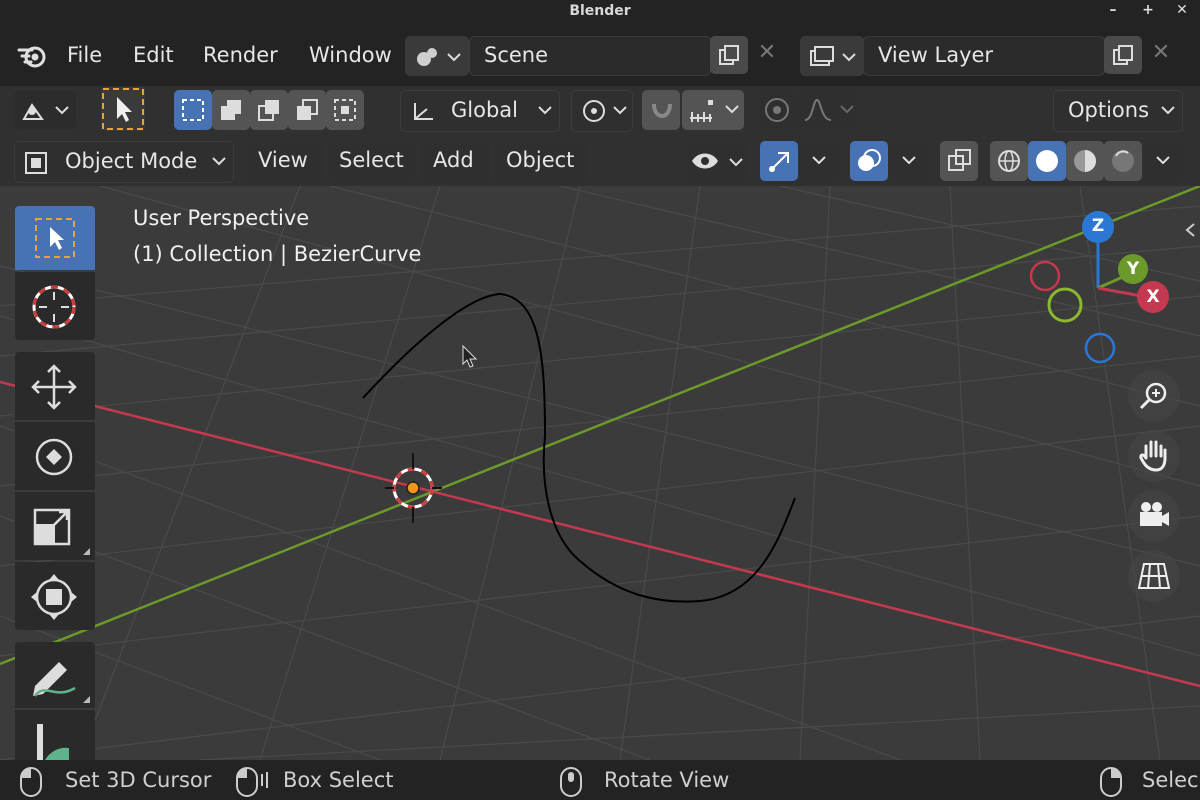  I want to click on tool-annotate, so click(55, 675).